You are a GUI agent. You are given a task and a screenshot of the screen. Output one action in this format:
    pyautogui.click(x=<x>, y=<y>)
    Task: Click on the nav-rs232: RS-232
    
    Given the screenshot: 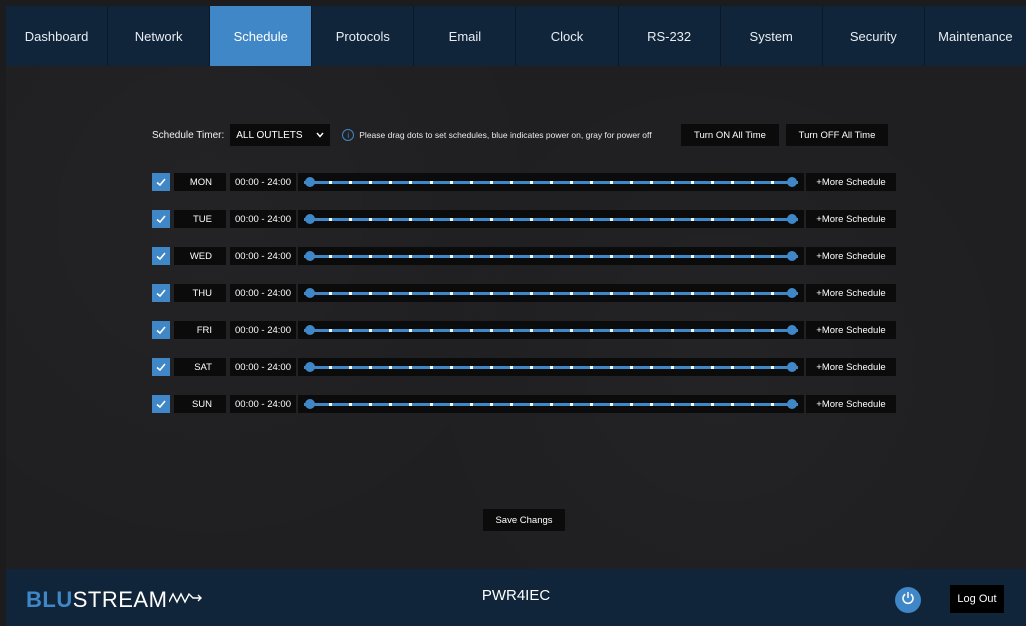 What is the action you would take?
    pyautogui.click(x=670, y=36)
    